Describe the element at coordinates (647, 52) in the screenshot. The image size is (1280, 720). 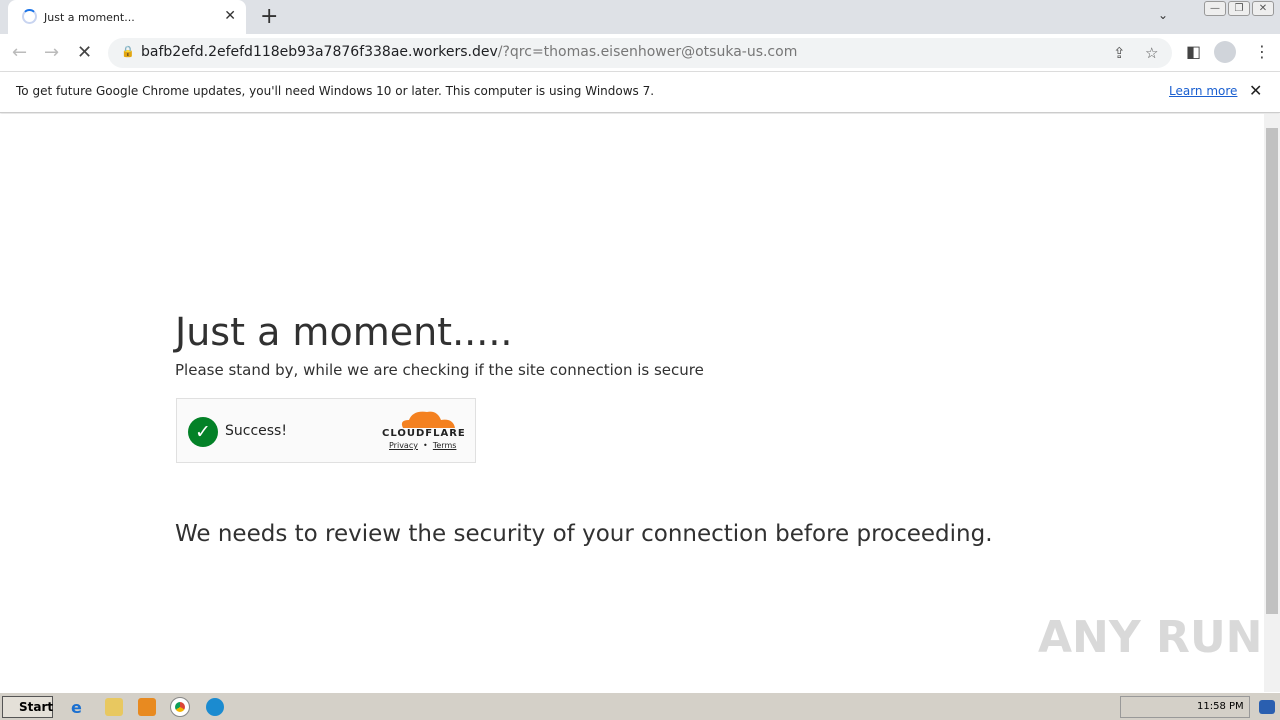
I see `url-query: /?qrc=thomas.eisenhower@otsuka-us.com` at that location.